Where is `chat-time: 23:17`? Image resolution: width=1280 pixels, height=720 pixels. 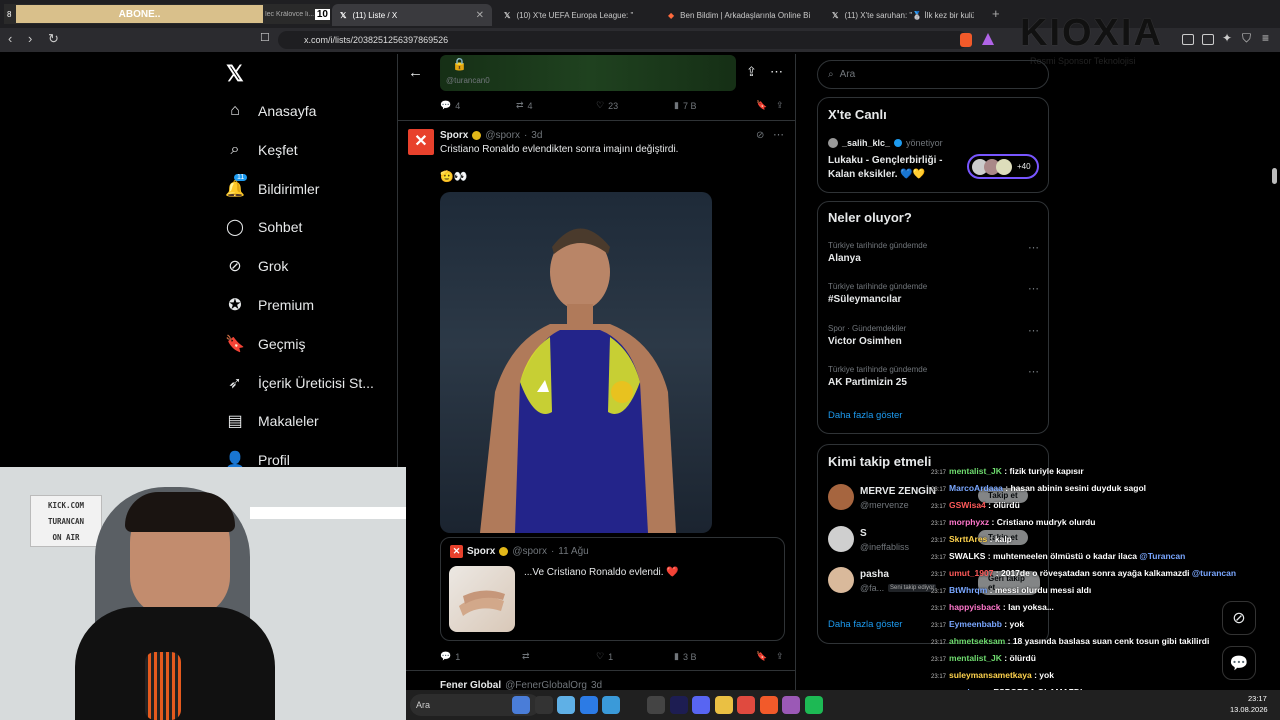
chat-time: 23:17 is located at coordinates (939, 490).